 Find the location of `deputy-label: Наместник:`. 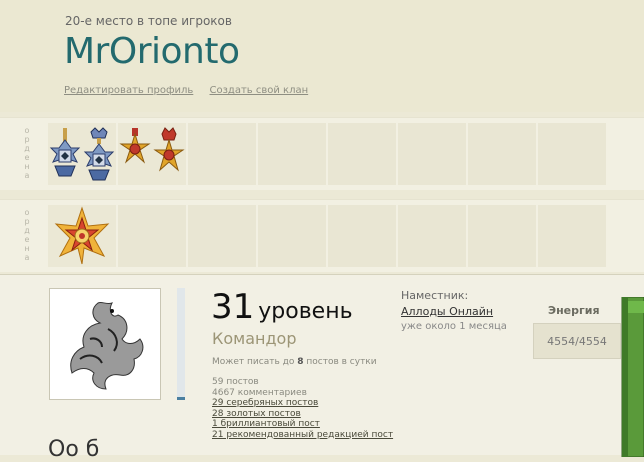

deputy-label: Наместник: is located at coordinates (435, 295).